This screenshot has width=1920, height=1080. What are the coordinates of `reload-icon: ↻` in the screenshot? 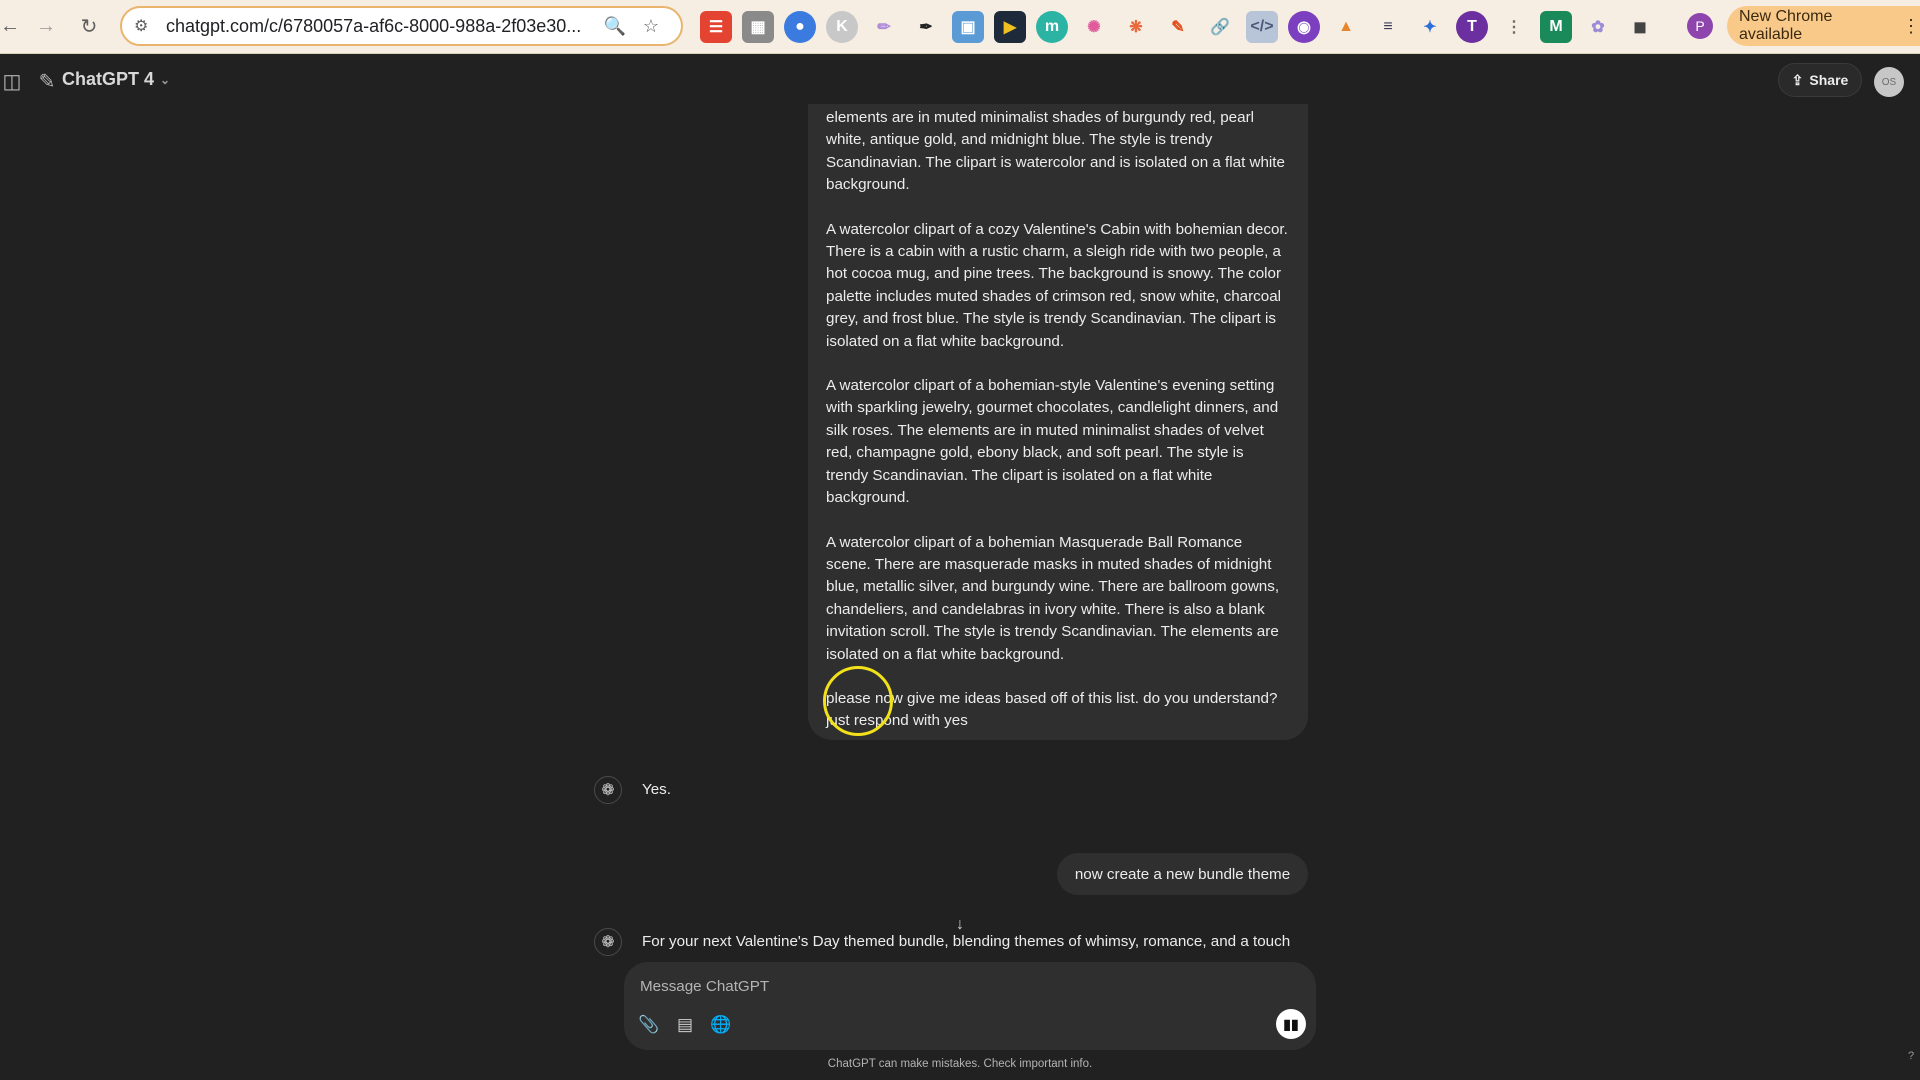 It's located at (89, 26).